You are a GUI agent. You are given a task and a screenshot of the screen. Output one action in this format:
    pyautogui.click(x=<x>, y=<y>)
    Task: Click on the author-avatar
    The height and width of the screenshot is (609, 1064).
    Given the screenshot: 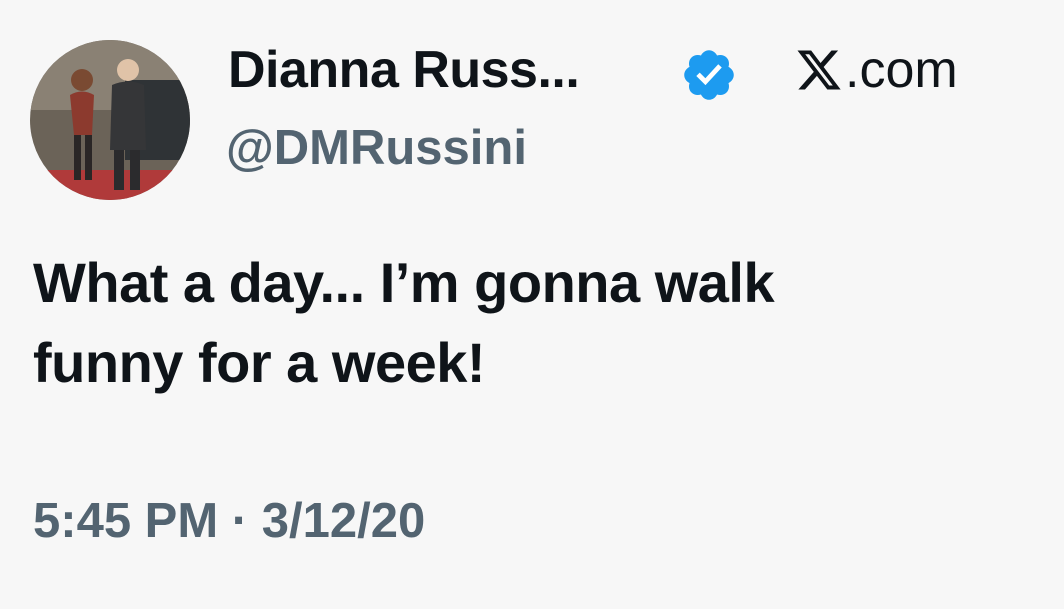 What is the action you would take?
    pyautogui.click(x=110, y=120)
    